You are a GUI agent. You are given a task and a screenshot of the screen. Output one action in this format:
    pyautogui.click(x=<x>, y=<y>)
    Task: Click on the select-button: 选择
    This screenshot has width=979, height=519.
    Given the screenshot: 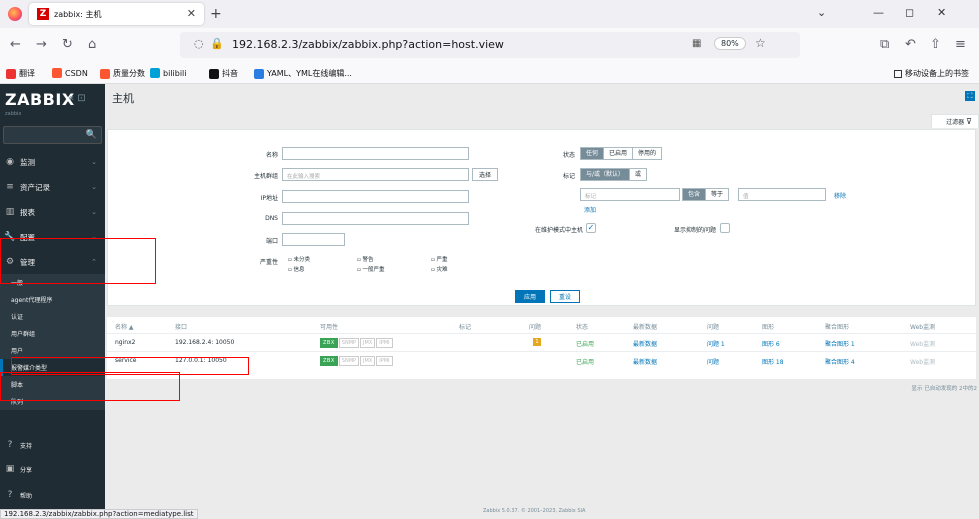 What is the action you would take?
    pyautogui.click(x=485, y=174)
    